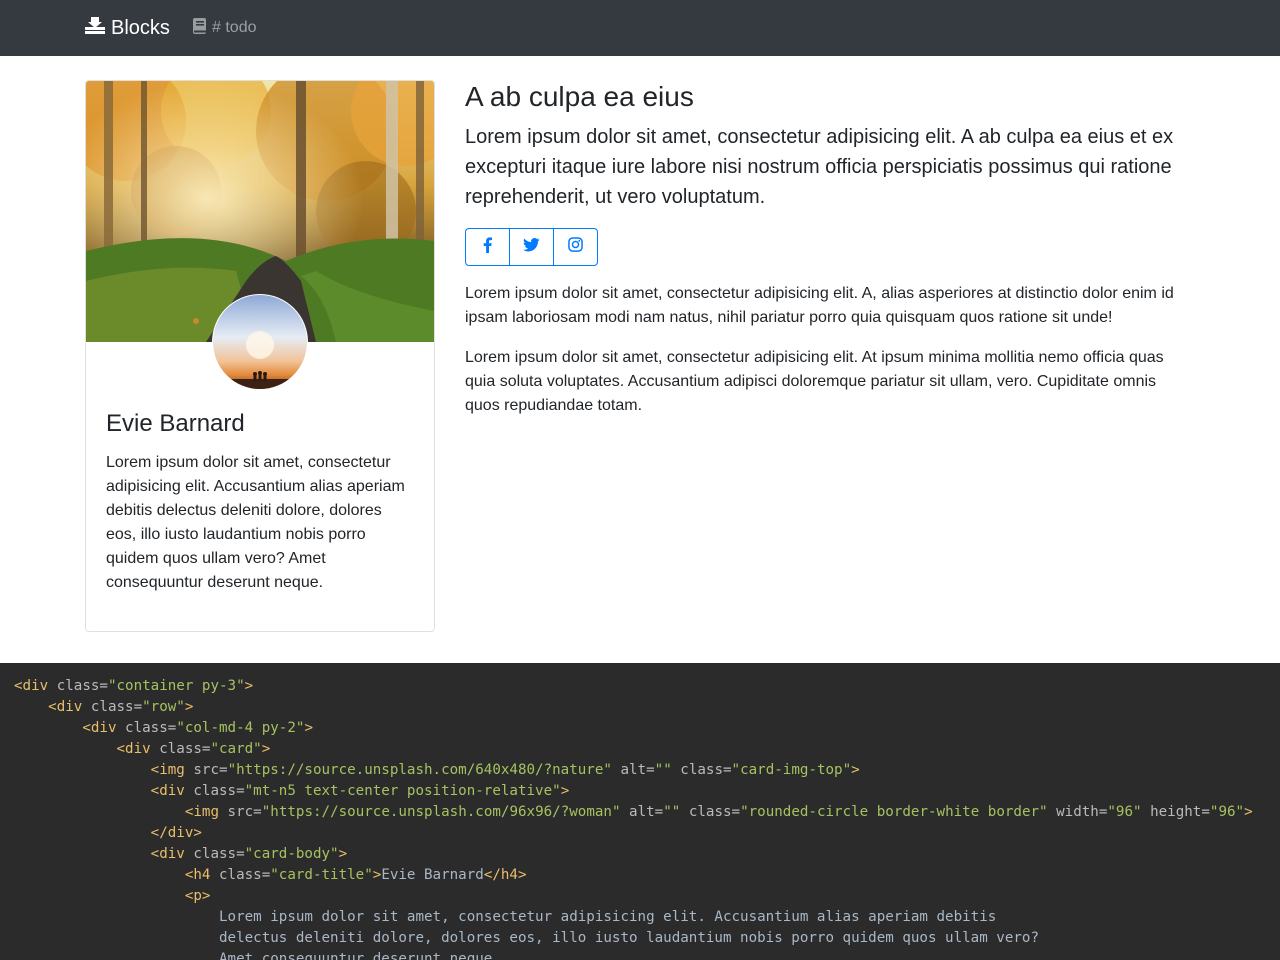  I want to click on book-icon, so click(202, 28).